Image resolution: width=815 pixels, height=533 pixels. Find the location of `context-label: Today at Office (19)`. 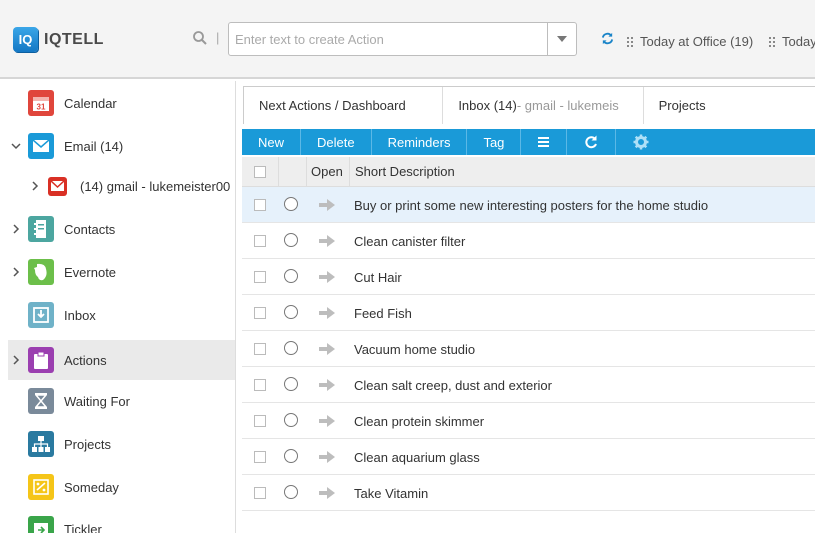

context-label: Today at Office (19) is located at coordinates (697, 41).